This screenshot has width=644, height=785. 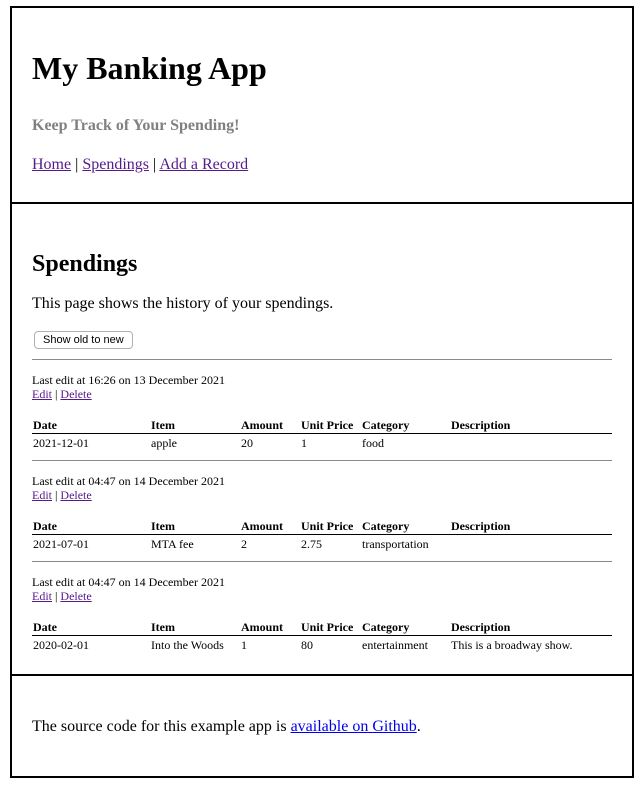 What do you see at coordinates (307, 645) in the screenshot?
I see `cell-unit-price: 80` at bounding box center [307, 645].